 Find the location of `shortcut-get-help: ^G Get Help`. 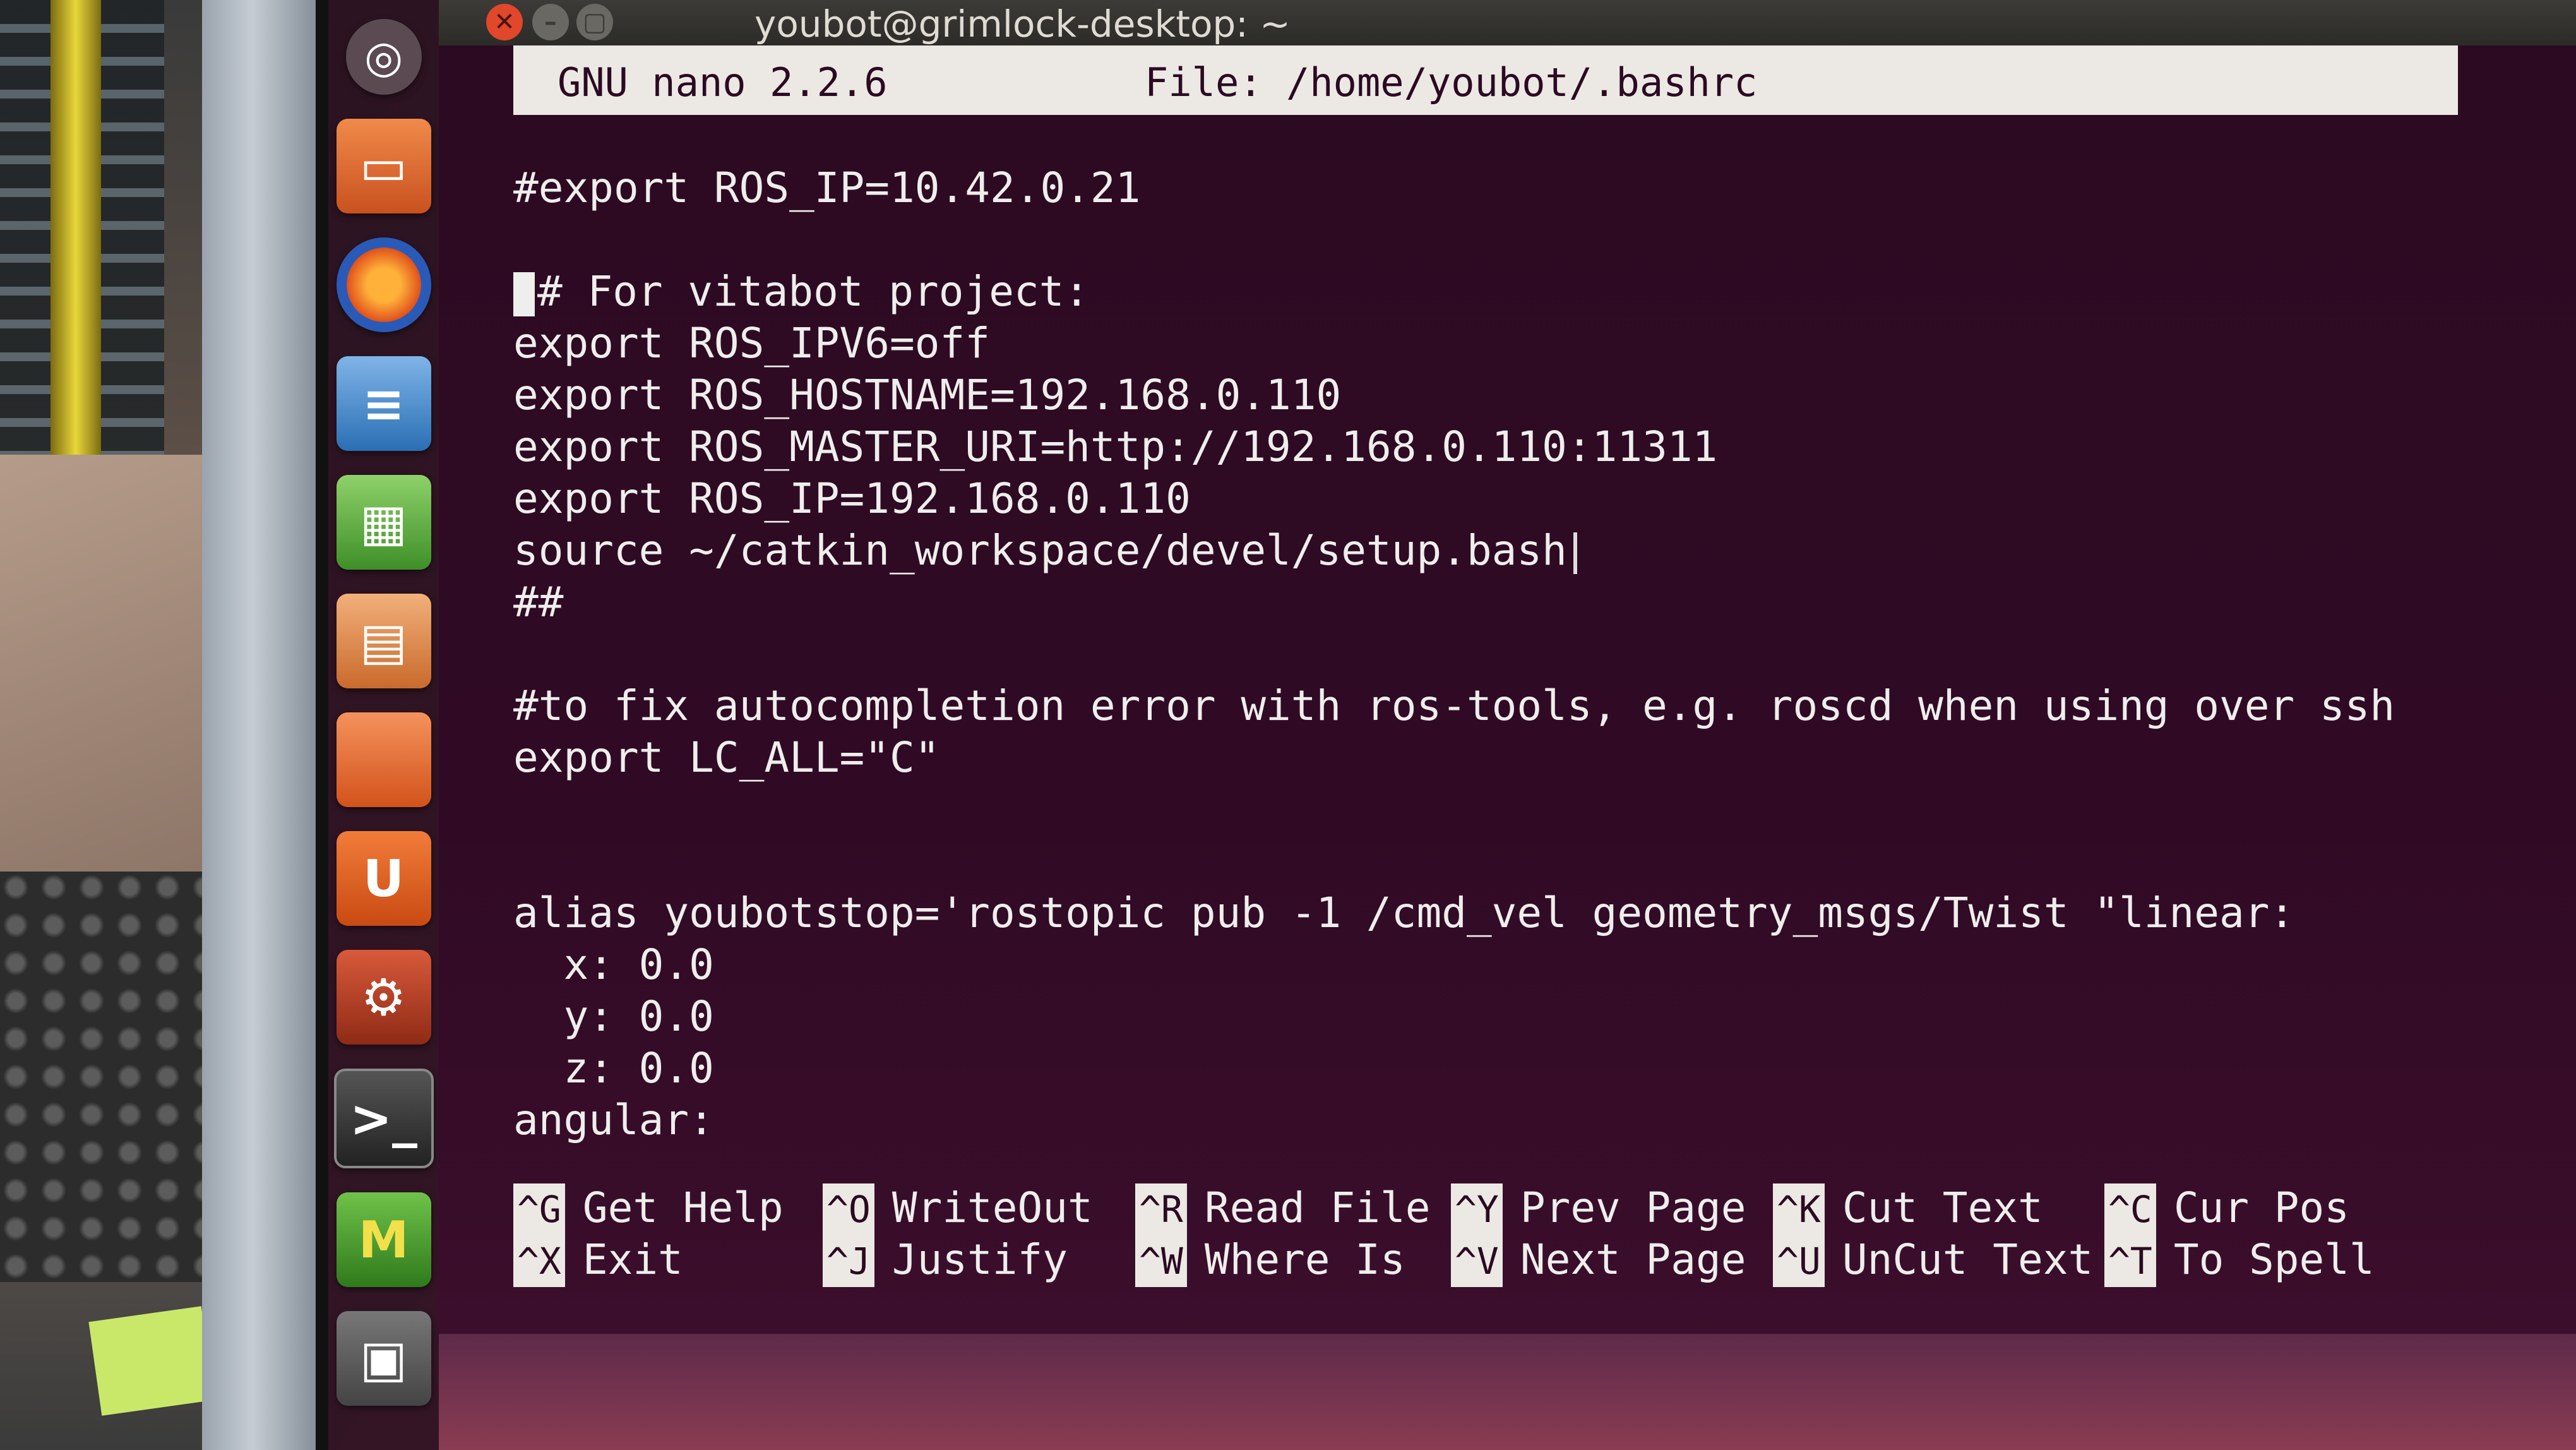

shortcut-get-help: ^G Get Help is located at coordinates (648, 1208).